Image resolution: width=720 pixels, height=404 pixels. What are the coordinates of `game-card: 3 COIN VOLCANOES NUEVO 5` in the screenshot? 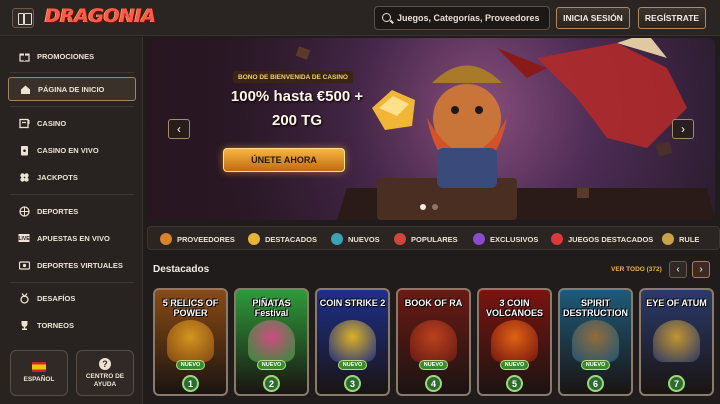 It's located at (514, 342).